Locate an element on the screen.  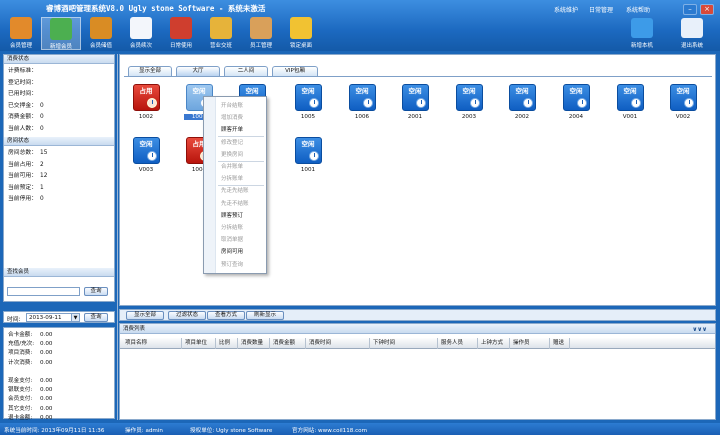
column-header: 操作员 is located at coordinates (530, 343).